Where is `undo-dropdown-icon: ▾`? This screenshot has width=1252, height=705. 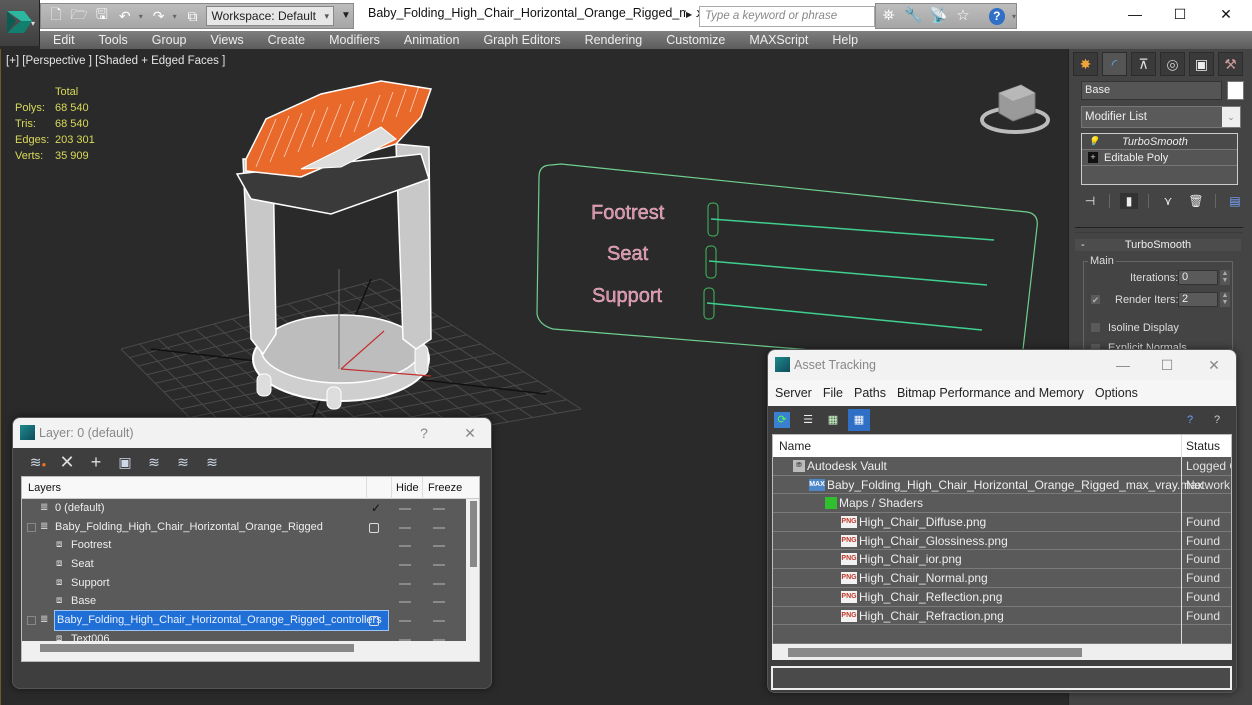
undo-dropdown-icon: ▾ is located at coordinates (142, 16).